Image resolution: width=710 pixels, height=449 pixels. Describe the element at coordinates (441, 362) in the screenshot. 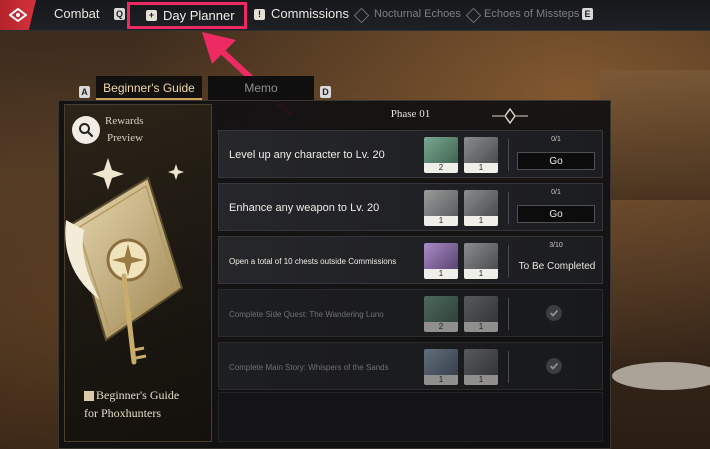

I see `blue-material-icon` at that location.